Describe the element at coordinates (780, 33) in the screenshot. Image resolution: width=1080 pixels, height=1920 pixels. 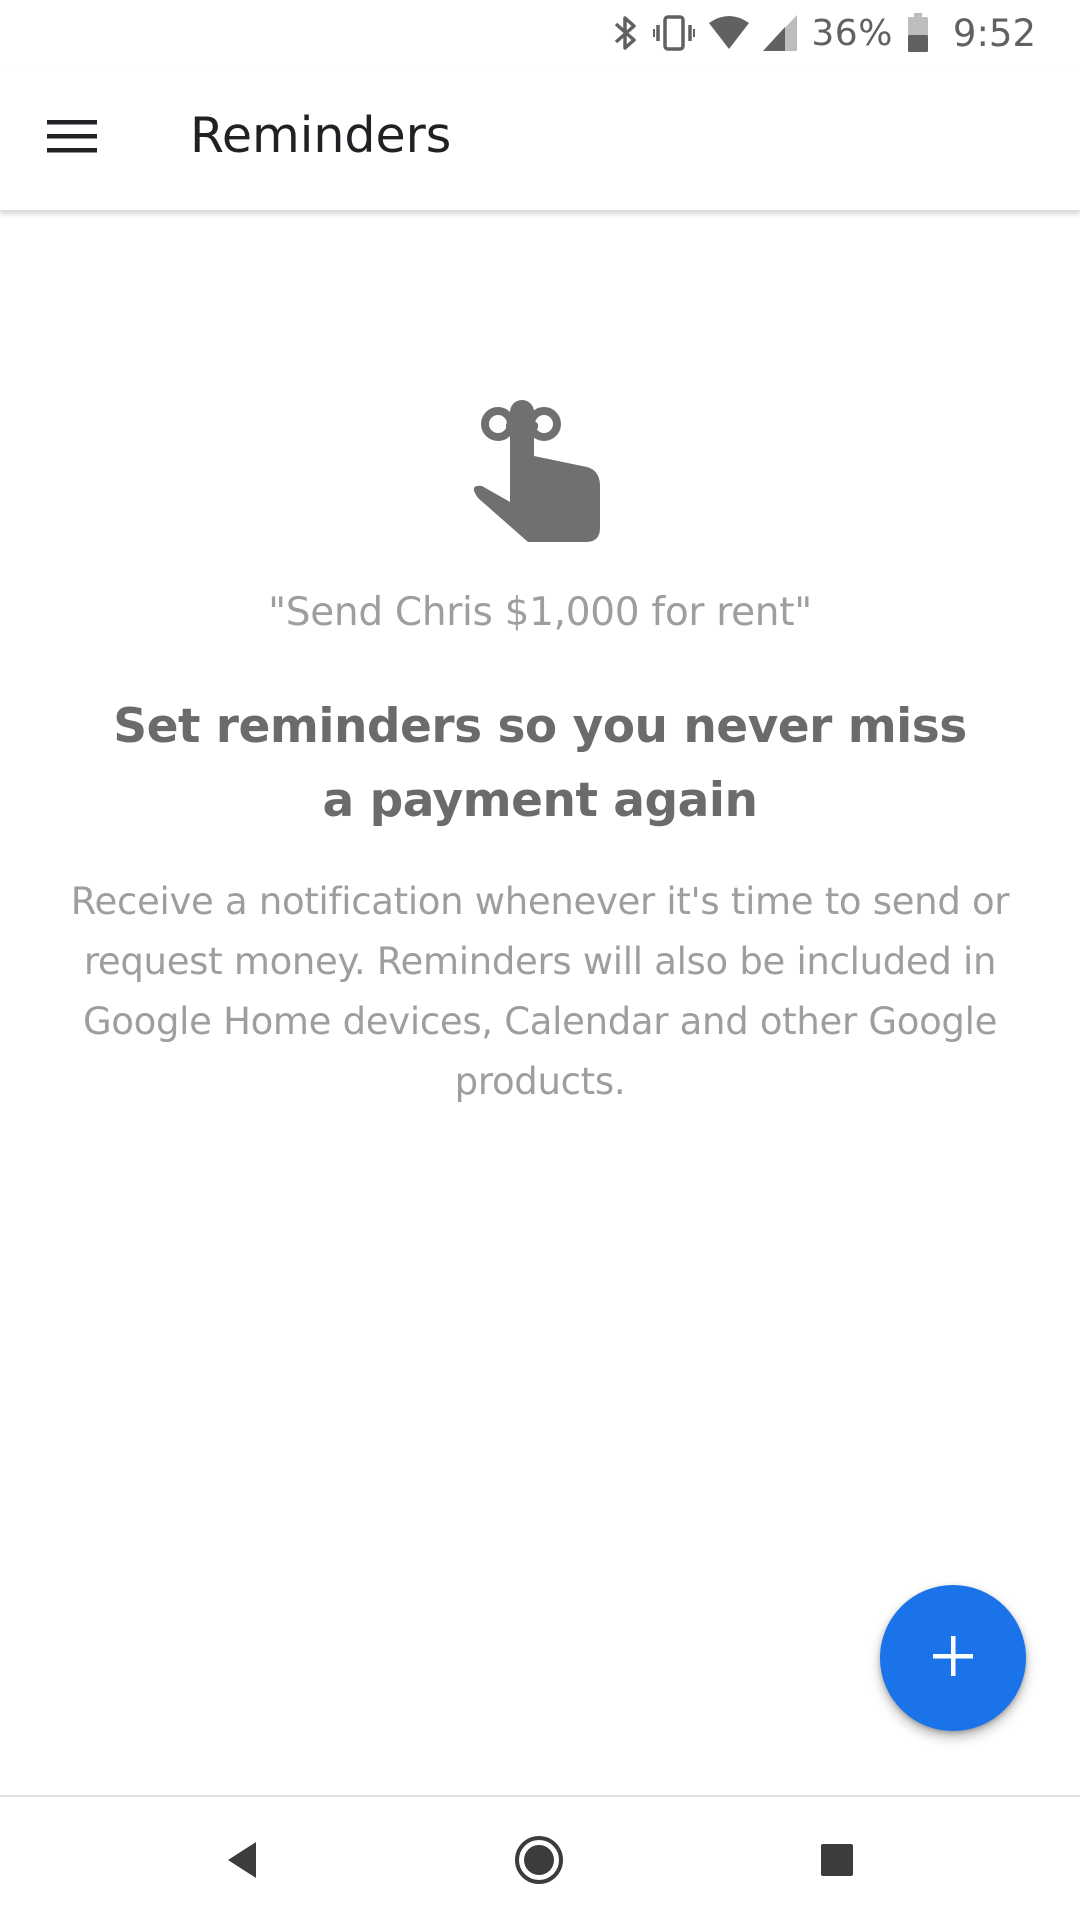
I see `cell-signal-icon` at that location.